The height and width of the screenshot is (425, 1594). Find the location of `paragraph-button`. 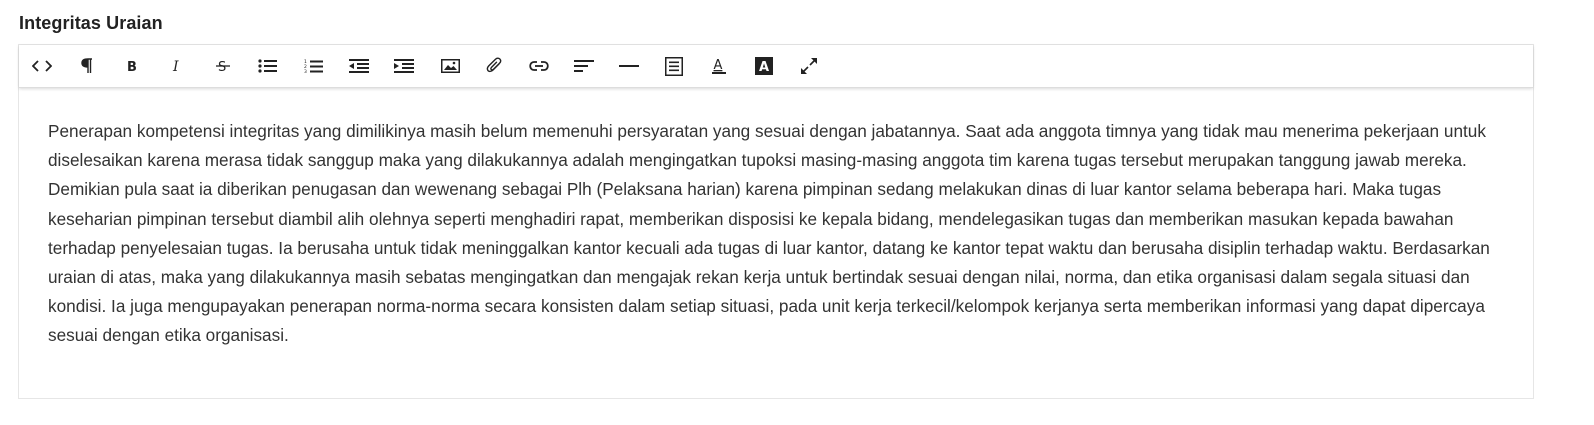

paragraph-button is located at coordinates (87, 66).